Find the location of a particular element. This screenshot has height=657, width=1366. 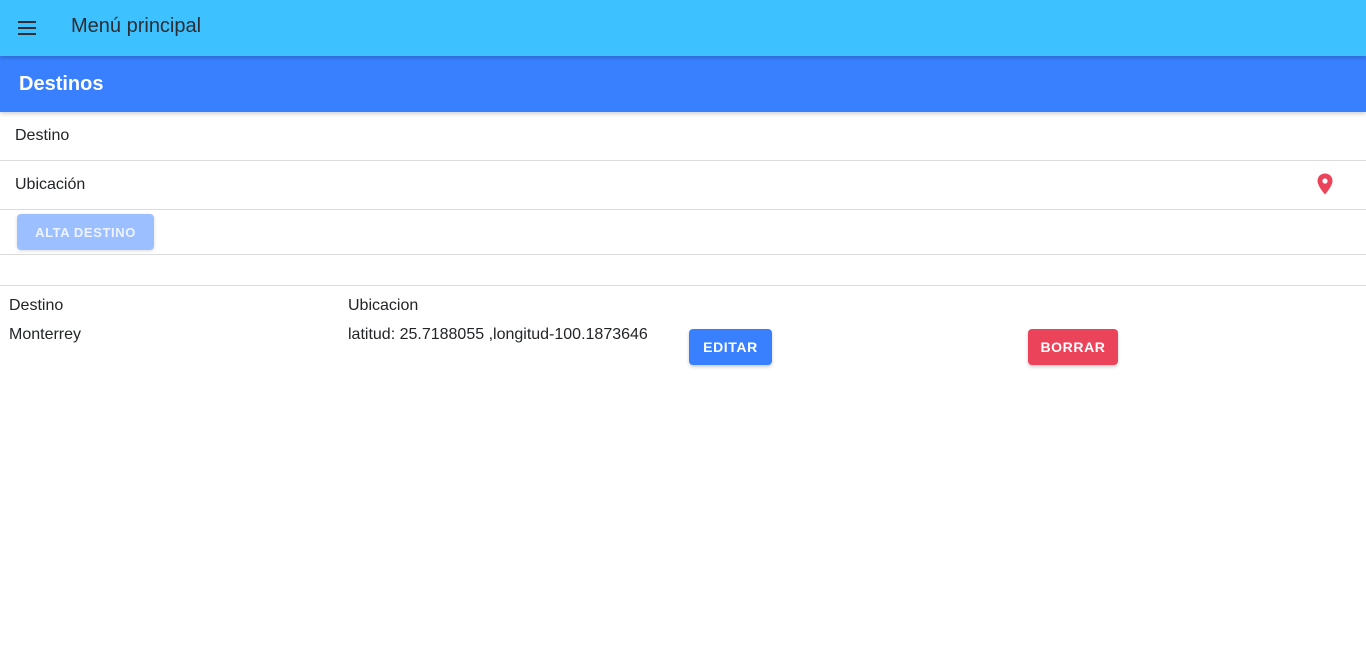

delete-button: BORRAR is located at coordinates (1073, 347).